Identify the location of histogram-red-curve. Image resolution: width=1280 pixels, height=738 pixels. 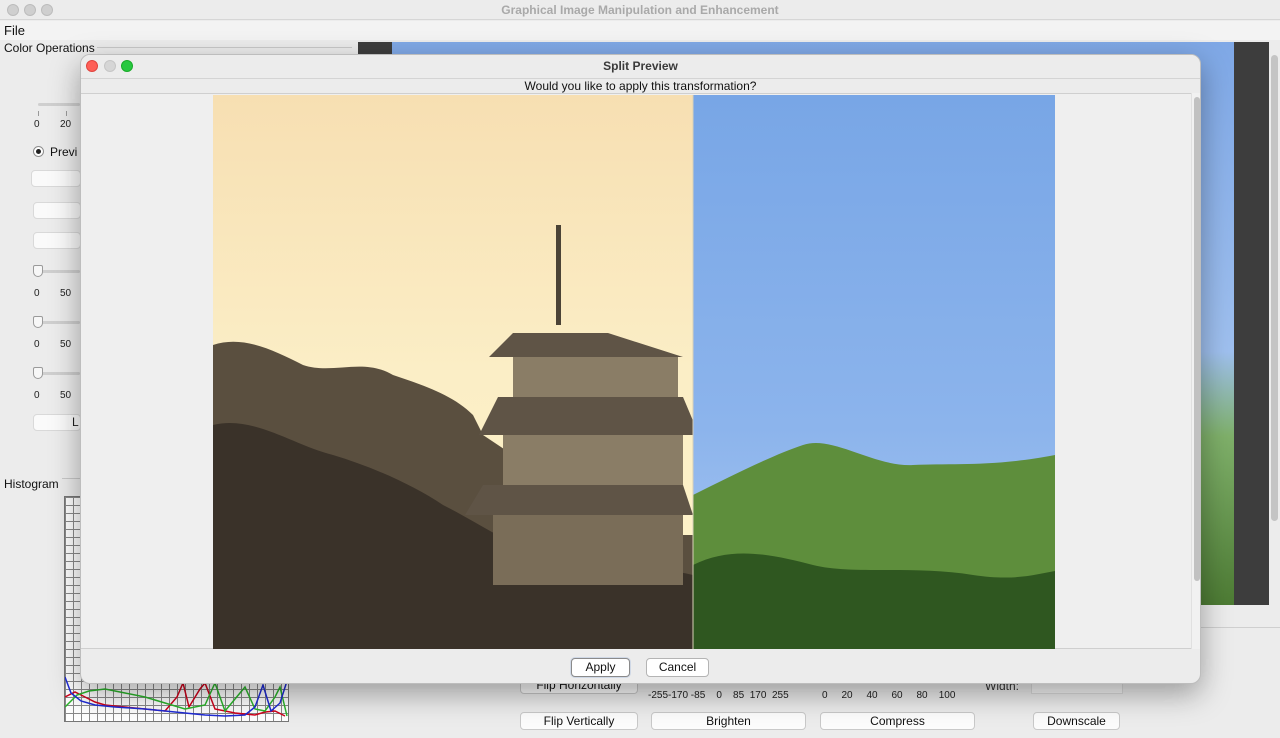
(175, 698).